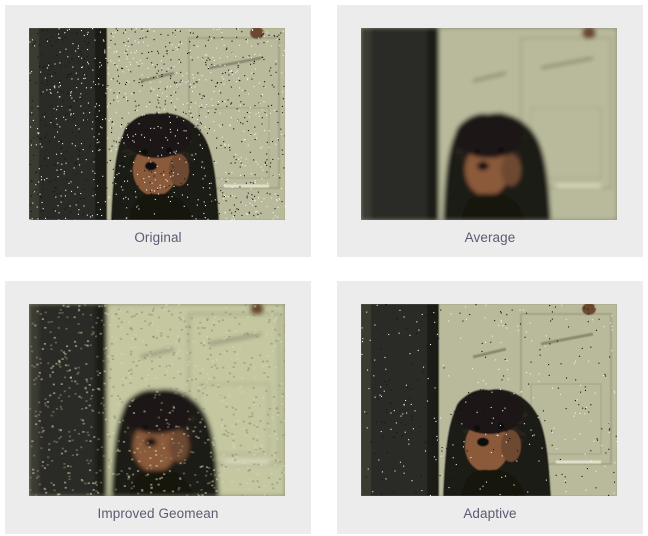 This screenshot has width=648, height=536. What do you see at coordinates (490, 513) in the screenshot?
I see `caption-adaptive: Adaptive` at bounding box center [490, 513].